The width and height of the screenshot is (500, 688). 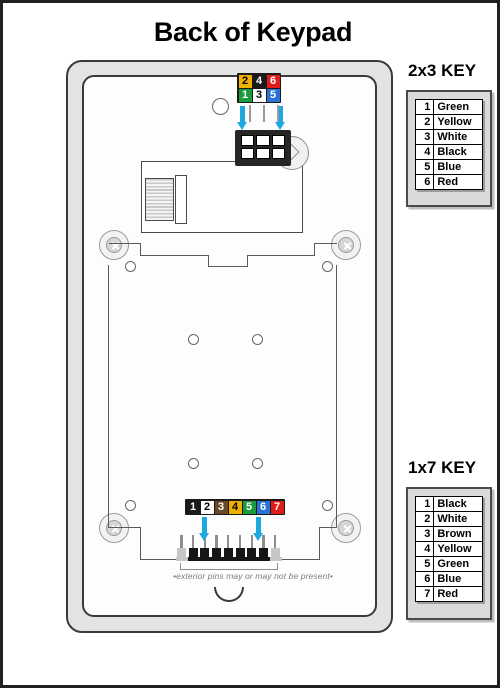 I want to click on arrow-2x3-left, so click(x=242, y=118).